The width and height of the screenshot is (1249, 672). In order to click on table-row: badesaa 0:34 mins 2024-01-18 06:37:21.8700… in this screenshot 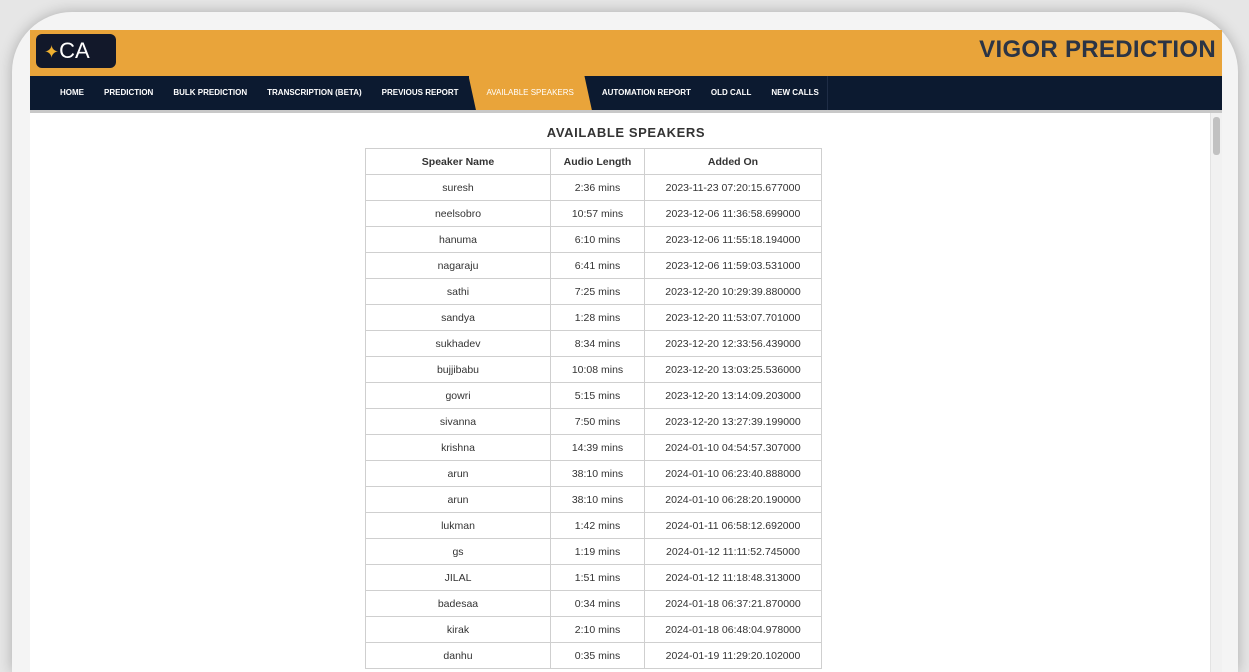, I will do `click(593, 603)`.